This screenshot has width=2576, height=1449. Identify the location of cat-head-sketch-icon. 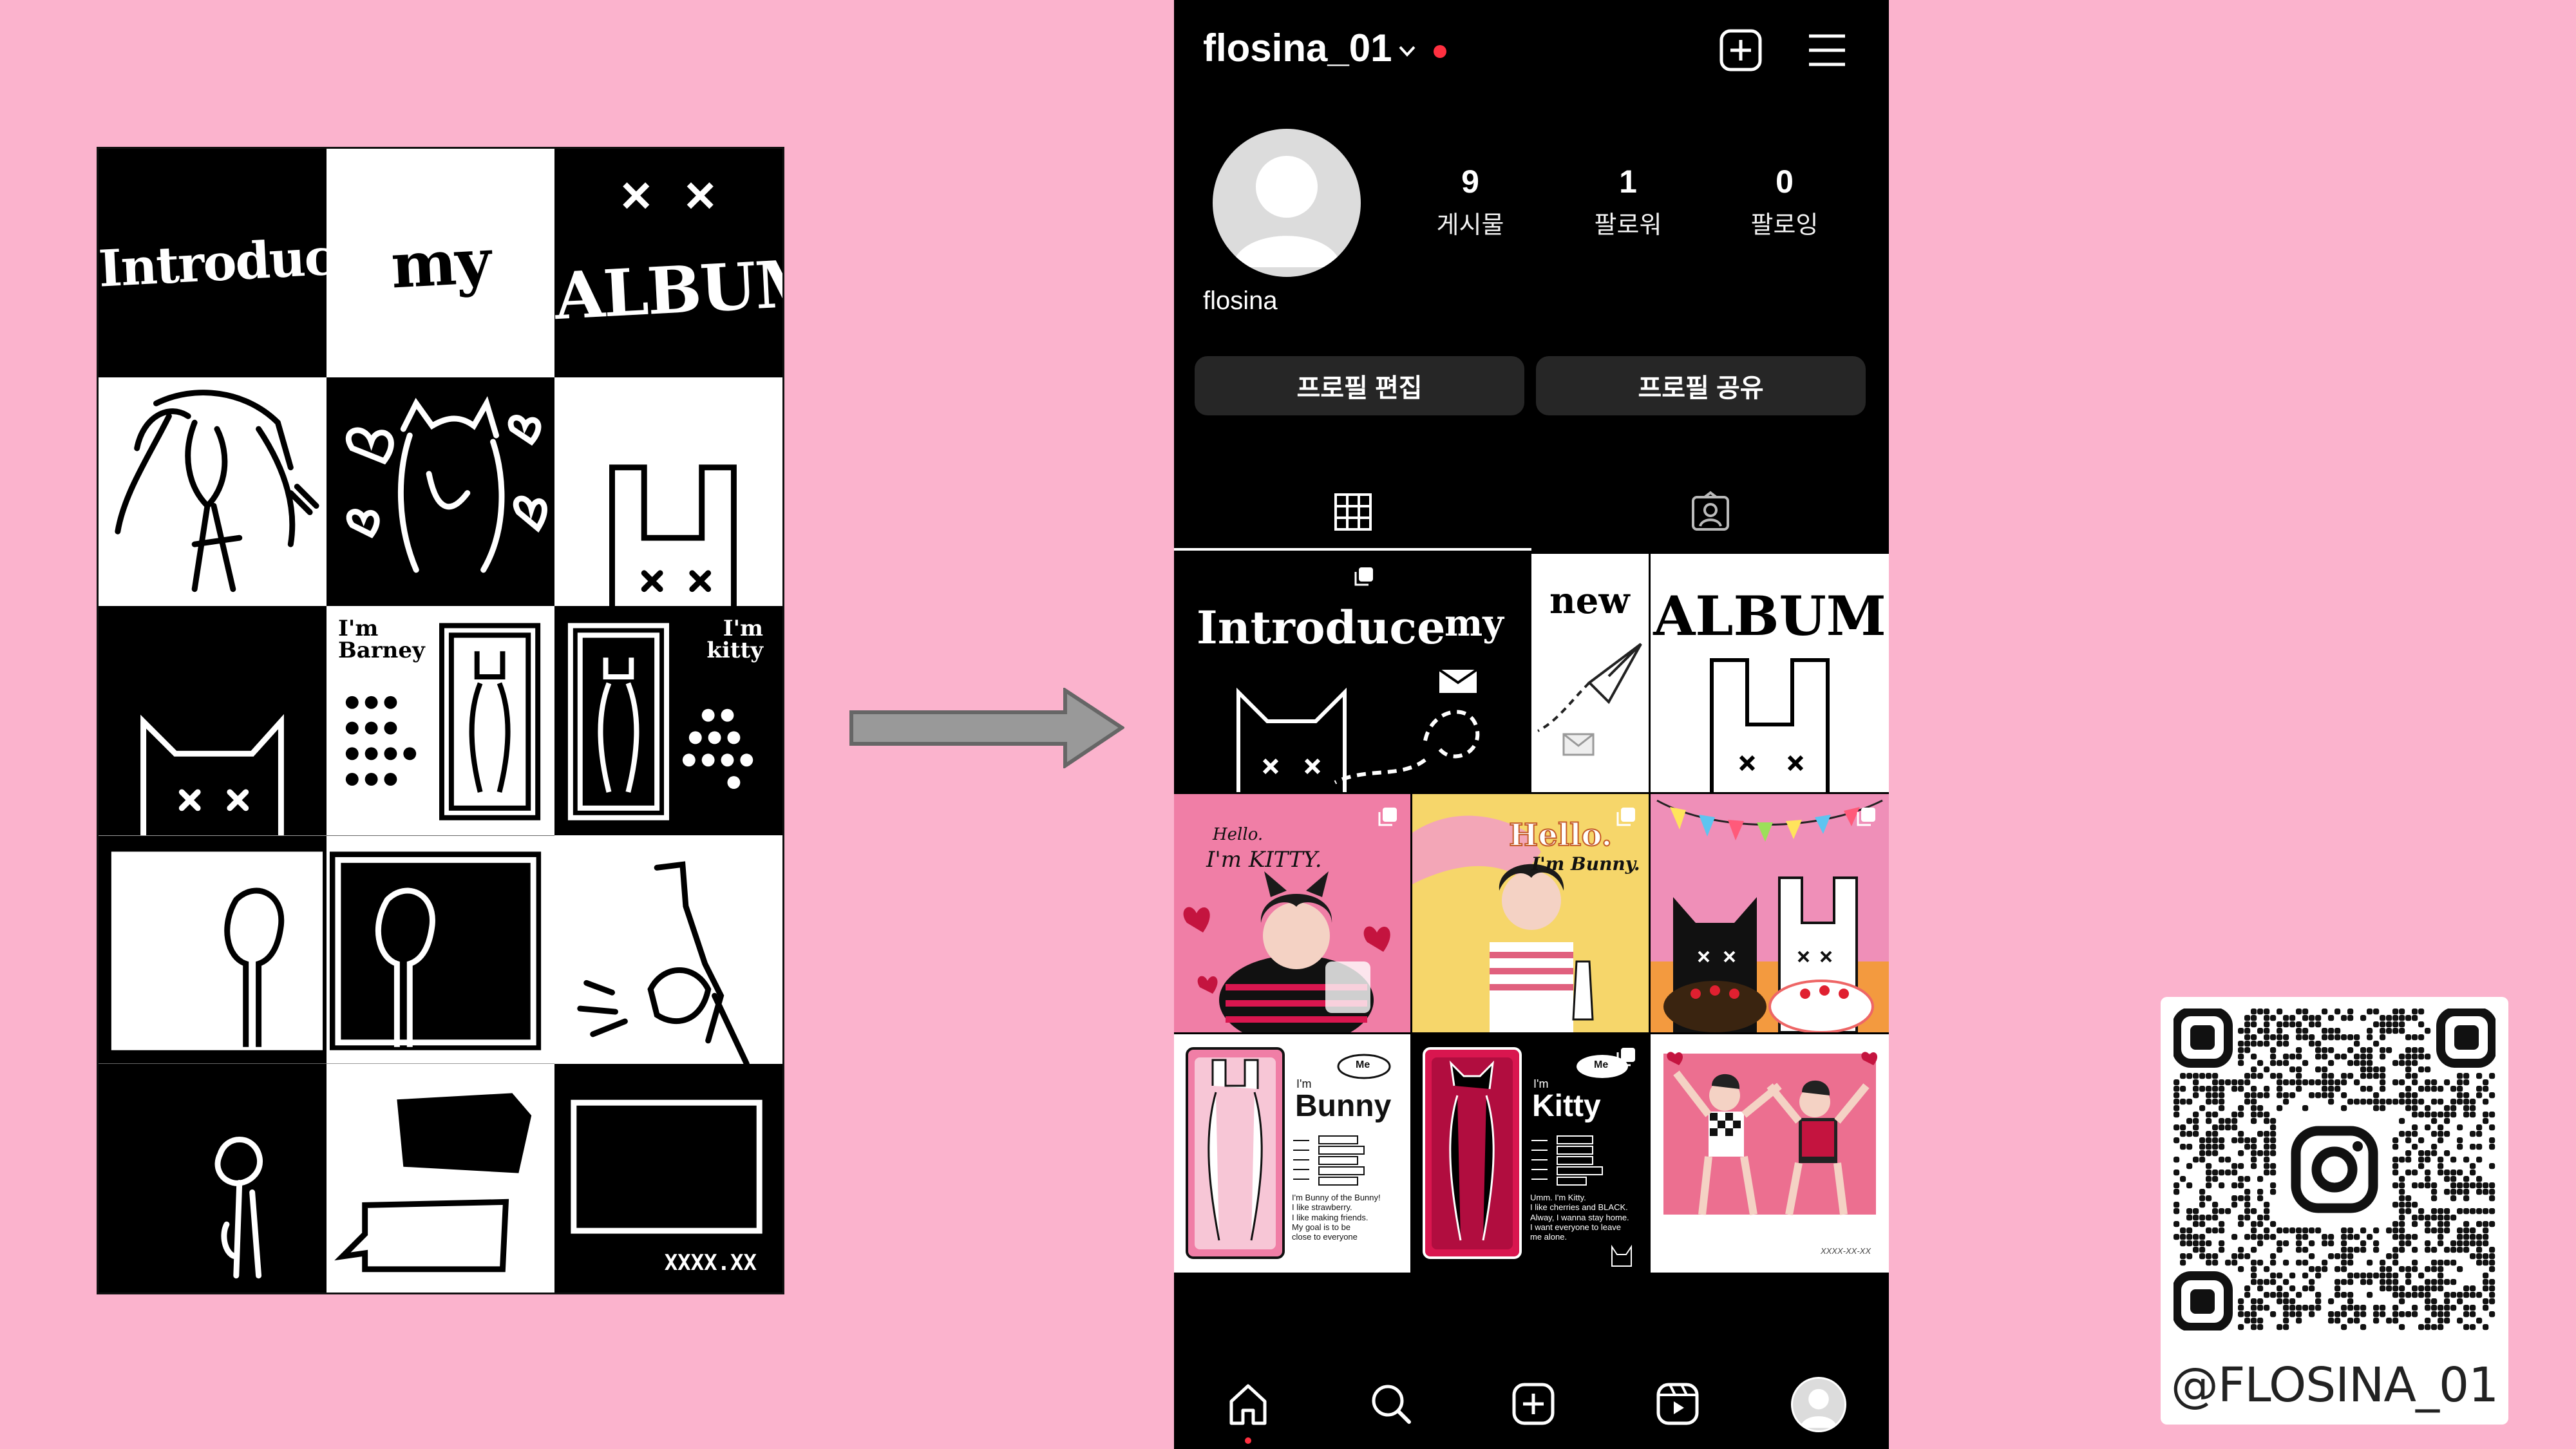
(212, 775).